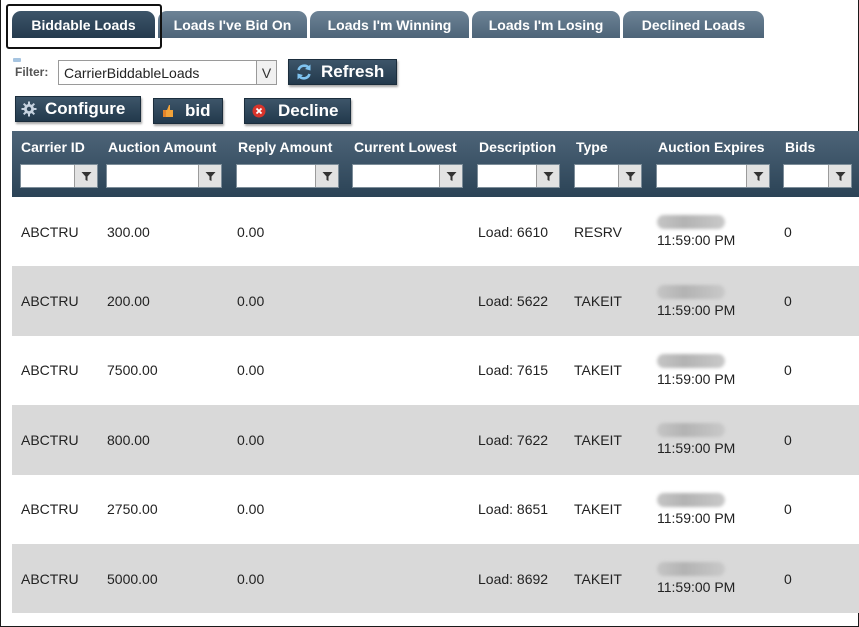  I want to click on refresh-label: Refresh, so click(353, 71).